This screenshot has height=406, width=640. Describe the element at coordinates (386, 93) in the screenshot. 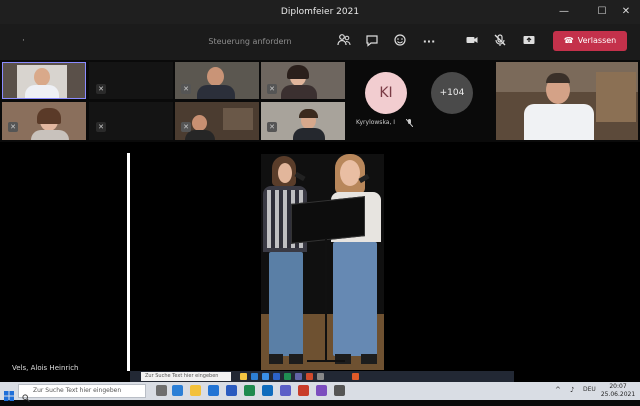

I see `participant-avatar: KI` at that location.